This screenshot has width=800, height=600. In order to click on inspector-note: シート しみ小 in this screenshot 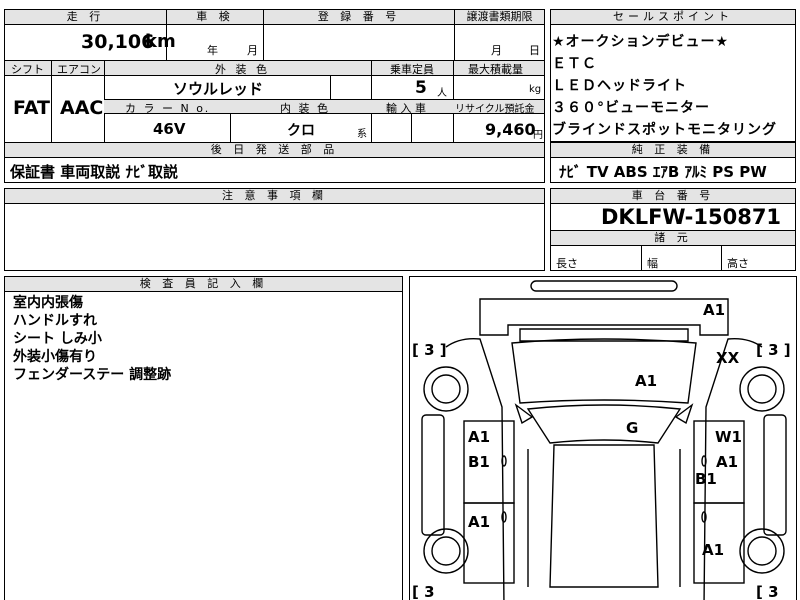, I will do `click(57, 339)`.